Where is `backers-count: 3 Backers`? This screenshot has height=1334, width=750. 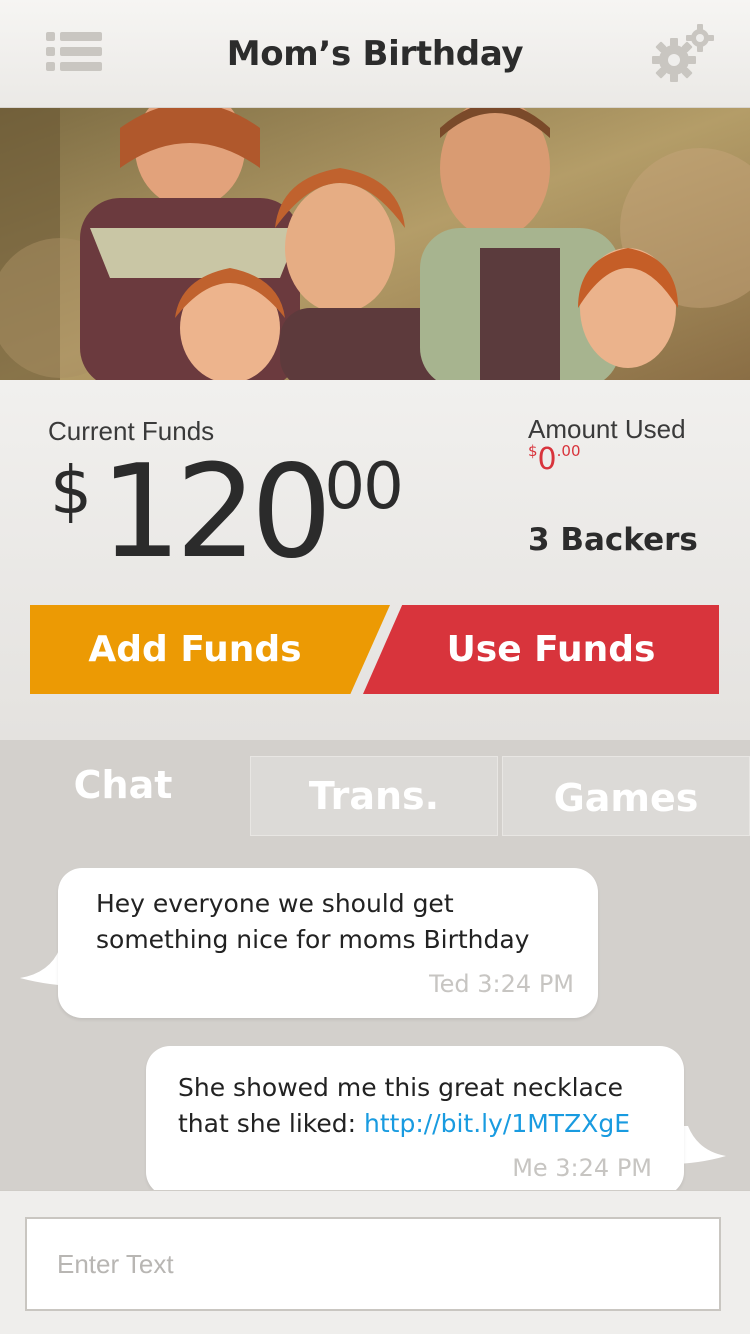 backers-count: 3 Backers is located at coordinates (613, 540).